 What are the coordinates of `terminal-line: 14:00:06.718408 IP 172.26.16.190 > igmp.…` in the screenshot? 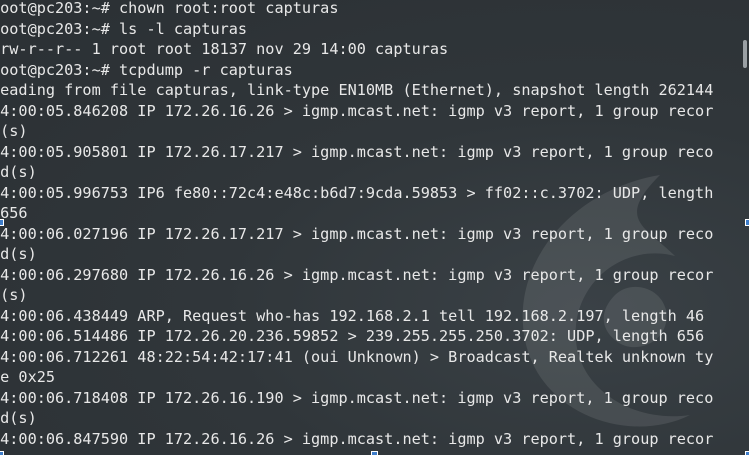 It's located at (357, 397).